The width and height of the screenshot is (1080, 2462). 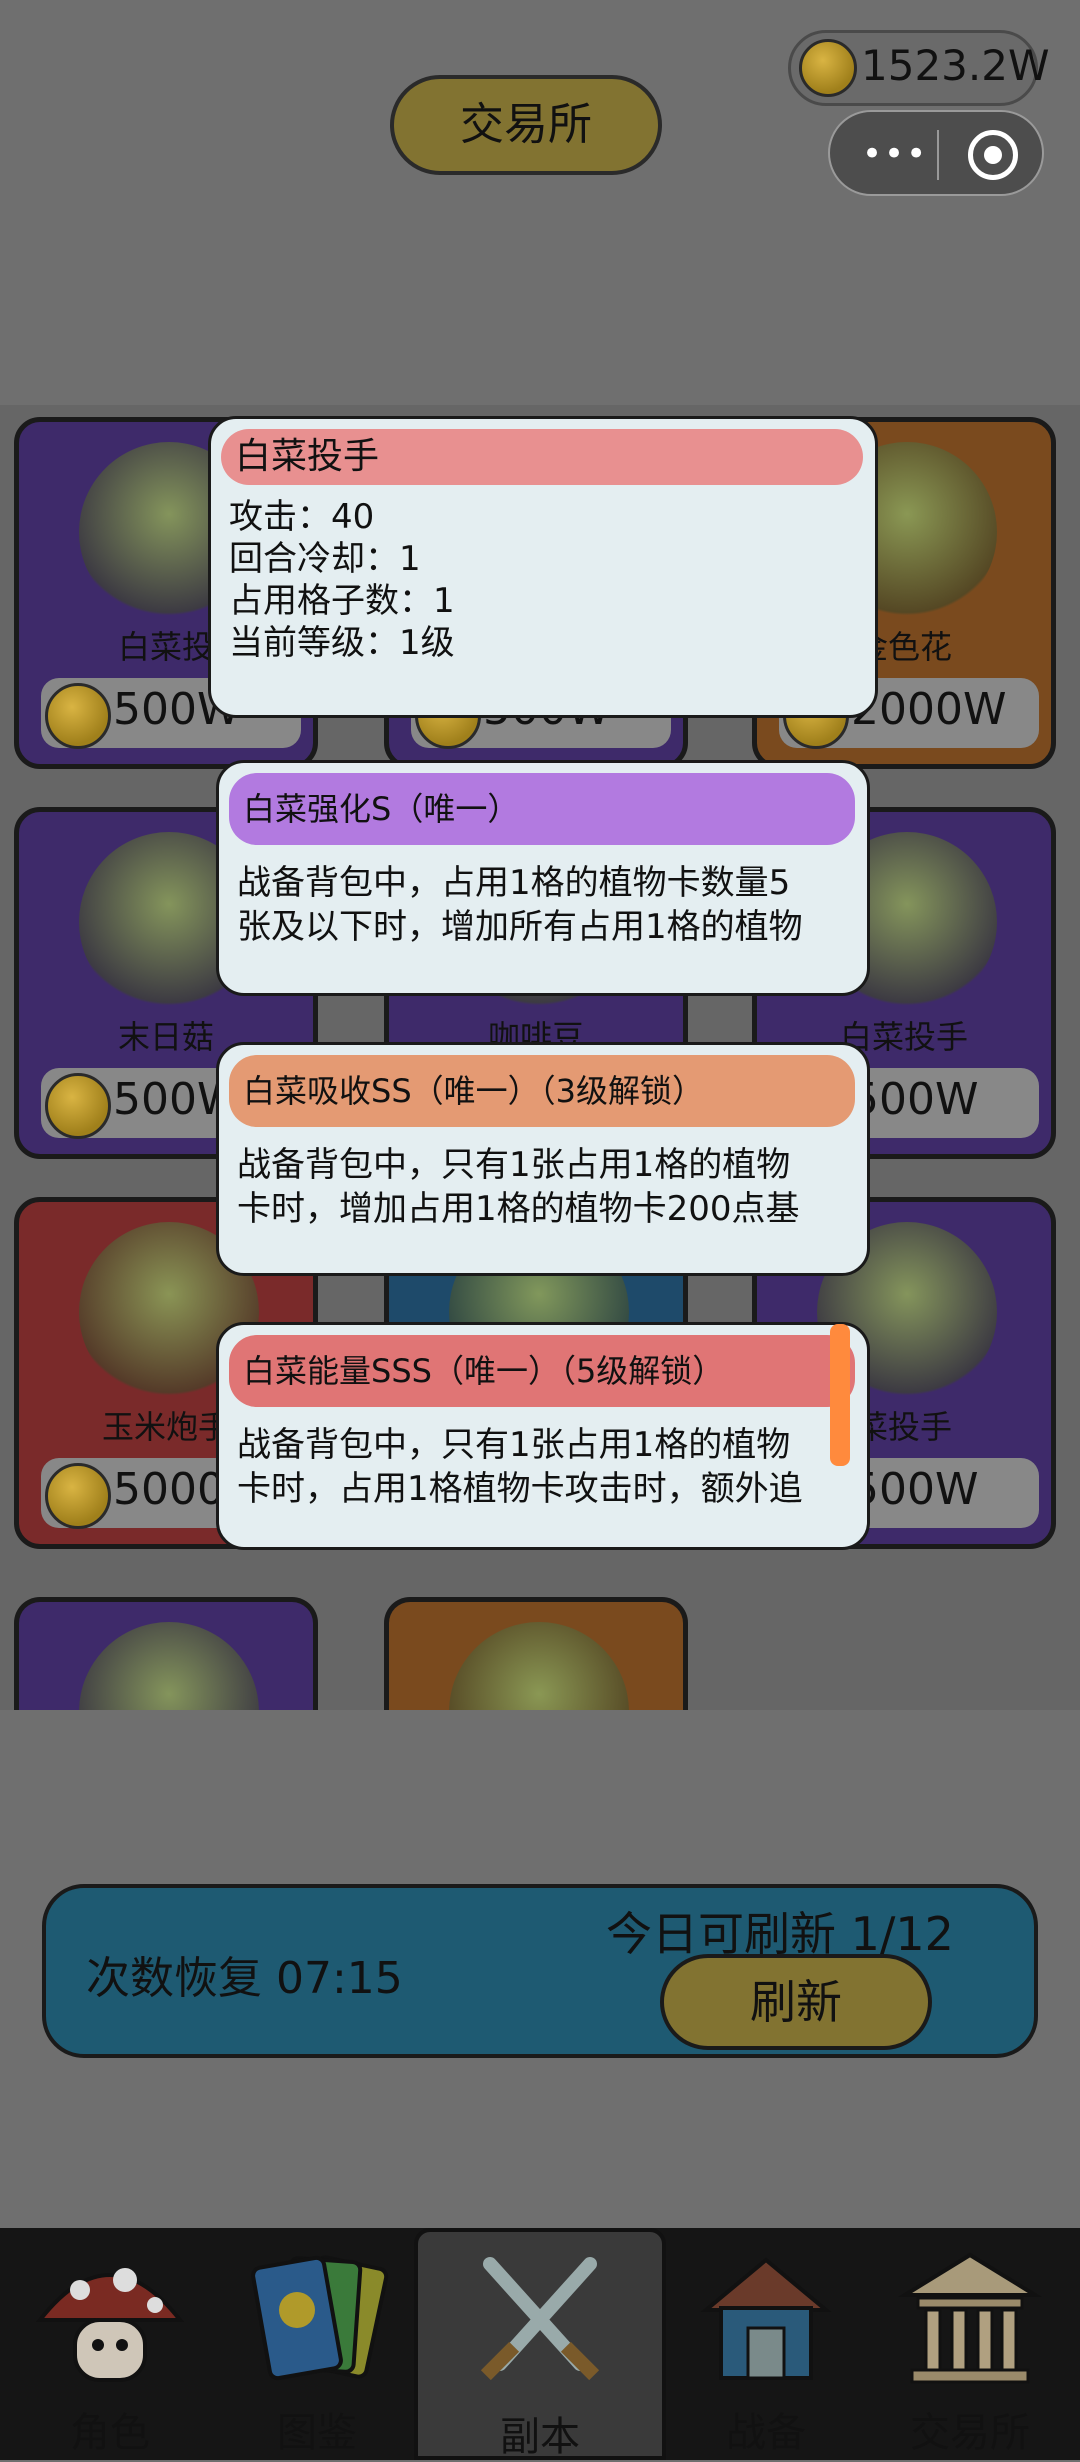 What do you see at coordinates (840, 1395) in the screenshot?
I see `scroll-indicator` at bounding box center [840, 1395].